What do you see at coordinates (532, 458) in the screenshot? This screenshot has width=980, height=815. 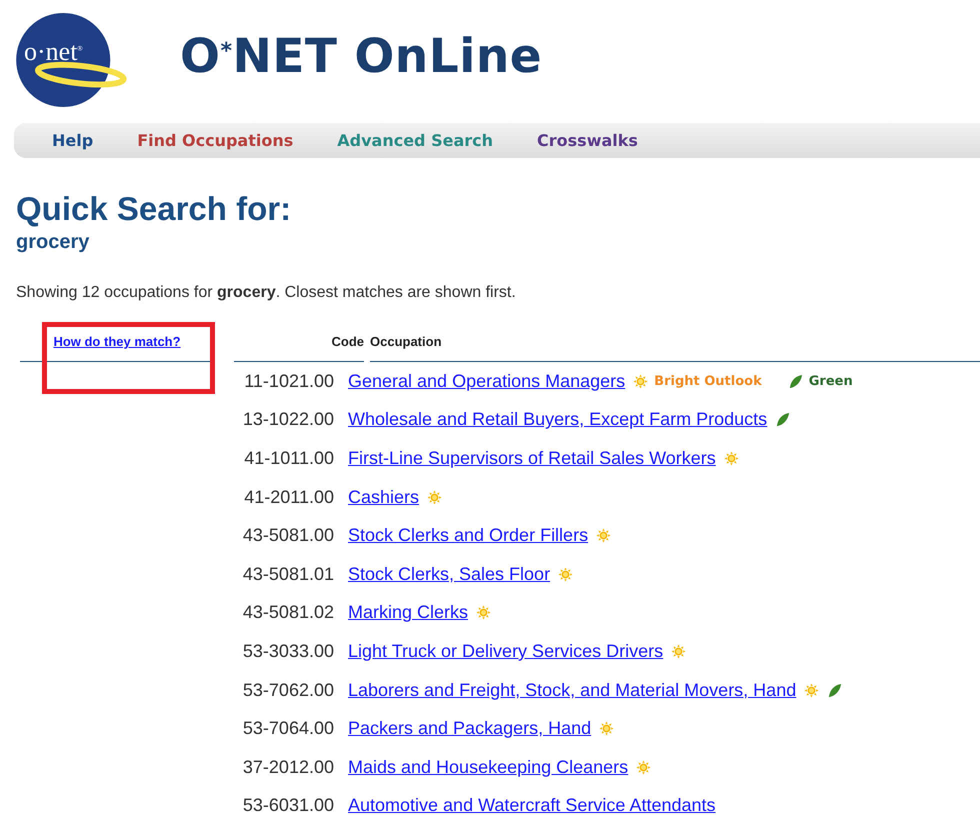 I see `occupation-link: First-Line Supervisors of Retail Sales Workers` at bounding box center [532, 458].